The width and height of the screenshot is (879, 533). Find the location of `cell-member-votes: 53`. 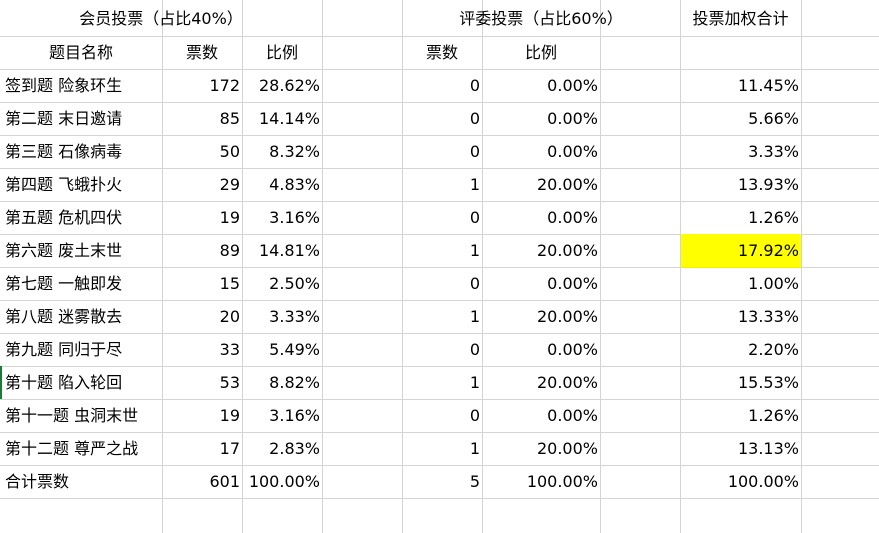

cell-member-votes: 53 is located at coordinates (202, 382).